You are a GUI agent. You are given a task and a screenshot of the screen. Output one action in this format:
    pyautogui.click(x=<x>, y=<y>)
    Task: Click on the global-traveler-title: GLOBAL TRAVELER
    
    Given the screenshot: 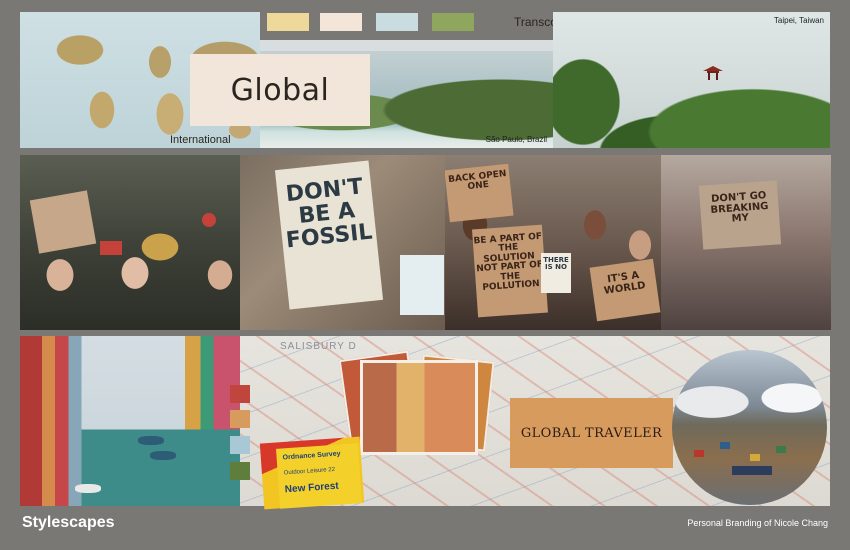 What is the action you would take?
    pyautogui.click(x=591, y=433)
    